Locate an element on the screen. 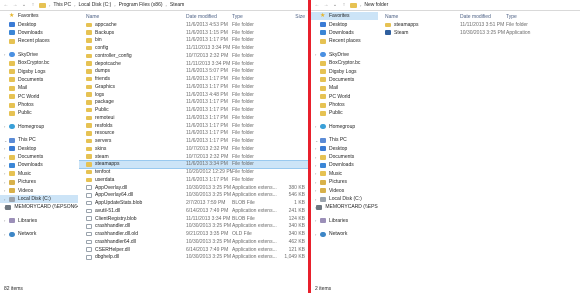 The width and height of the screenshot is (580, 293). file-row: resfolds 11/6/2013 1:17 PM File folder is located at coordinates (193, 126).